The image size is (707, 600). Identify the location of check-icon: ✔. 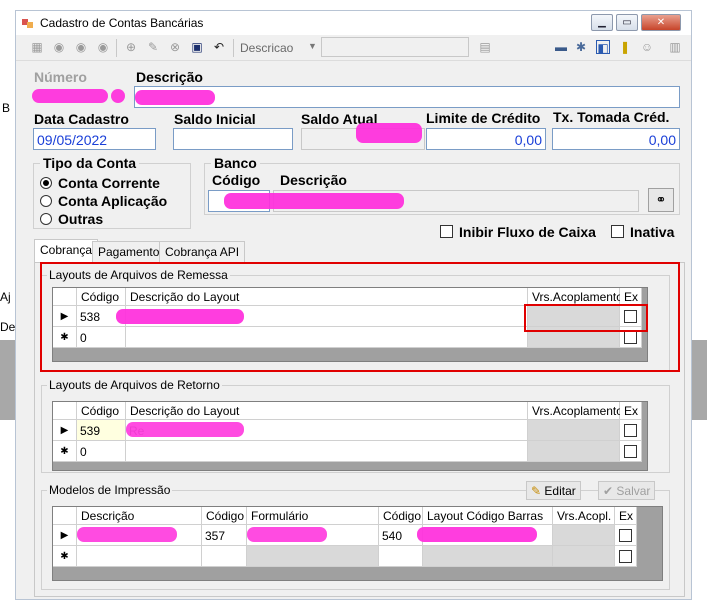
(608, 491).